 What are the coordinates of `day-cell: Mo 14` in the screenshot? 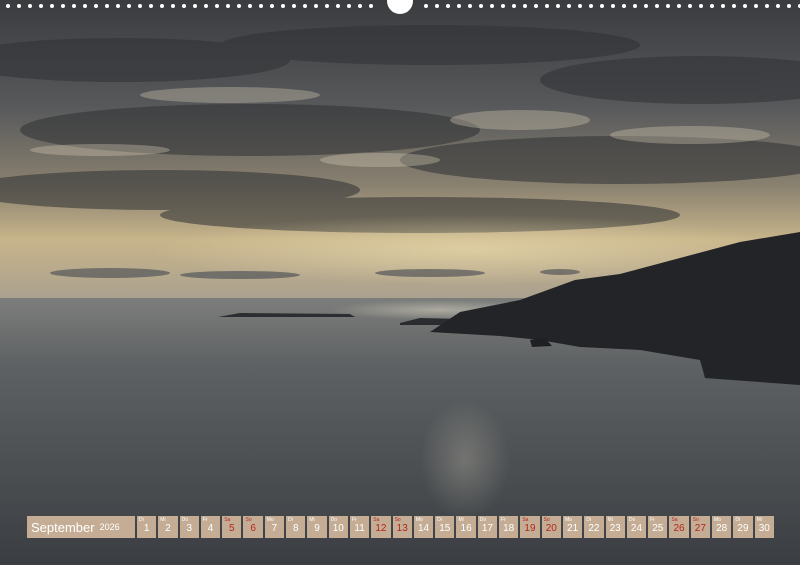 It's located at (423, 527).